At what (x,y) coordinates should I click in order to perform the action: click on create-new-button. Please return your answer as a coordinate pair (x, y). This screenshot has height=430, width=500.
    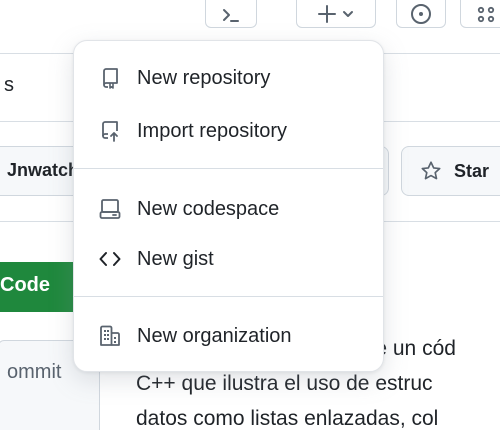
    Looking at the image, I should click on (336, 14).